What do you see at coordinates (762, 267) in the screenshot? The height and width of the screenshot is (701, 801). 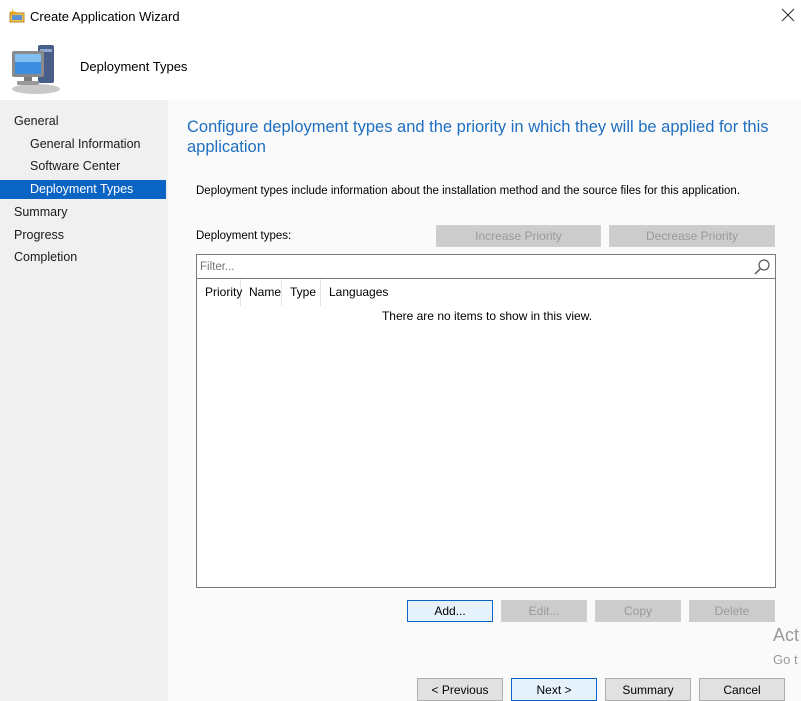 I see `search-icon` at bounding box center [762, 267].